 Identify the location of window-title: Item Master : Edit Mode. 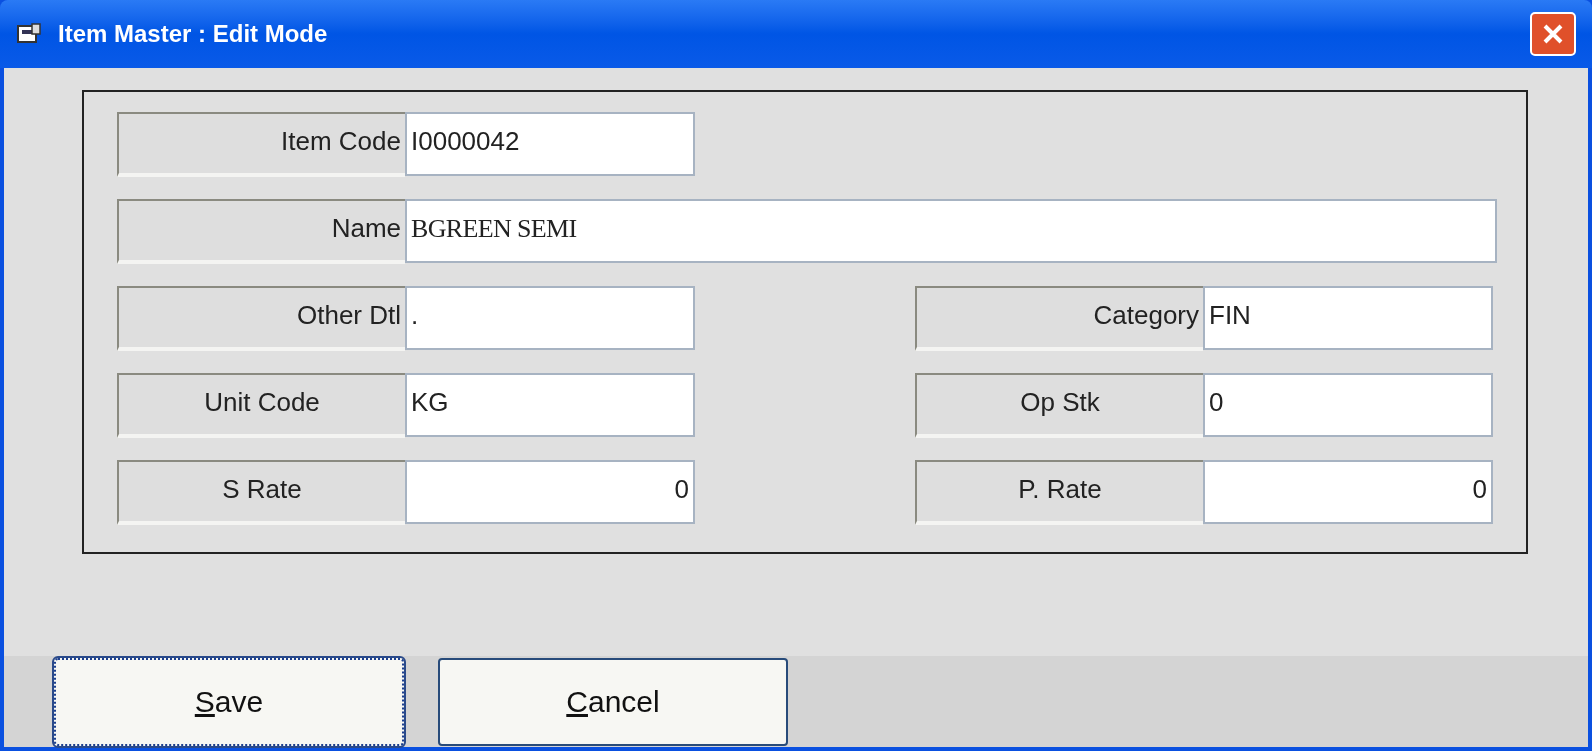
(193, 34).